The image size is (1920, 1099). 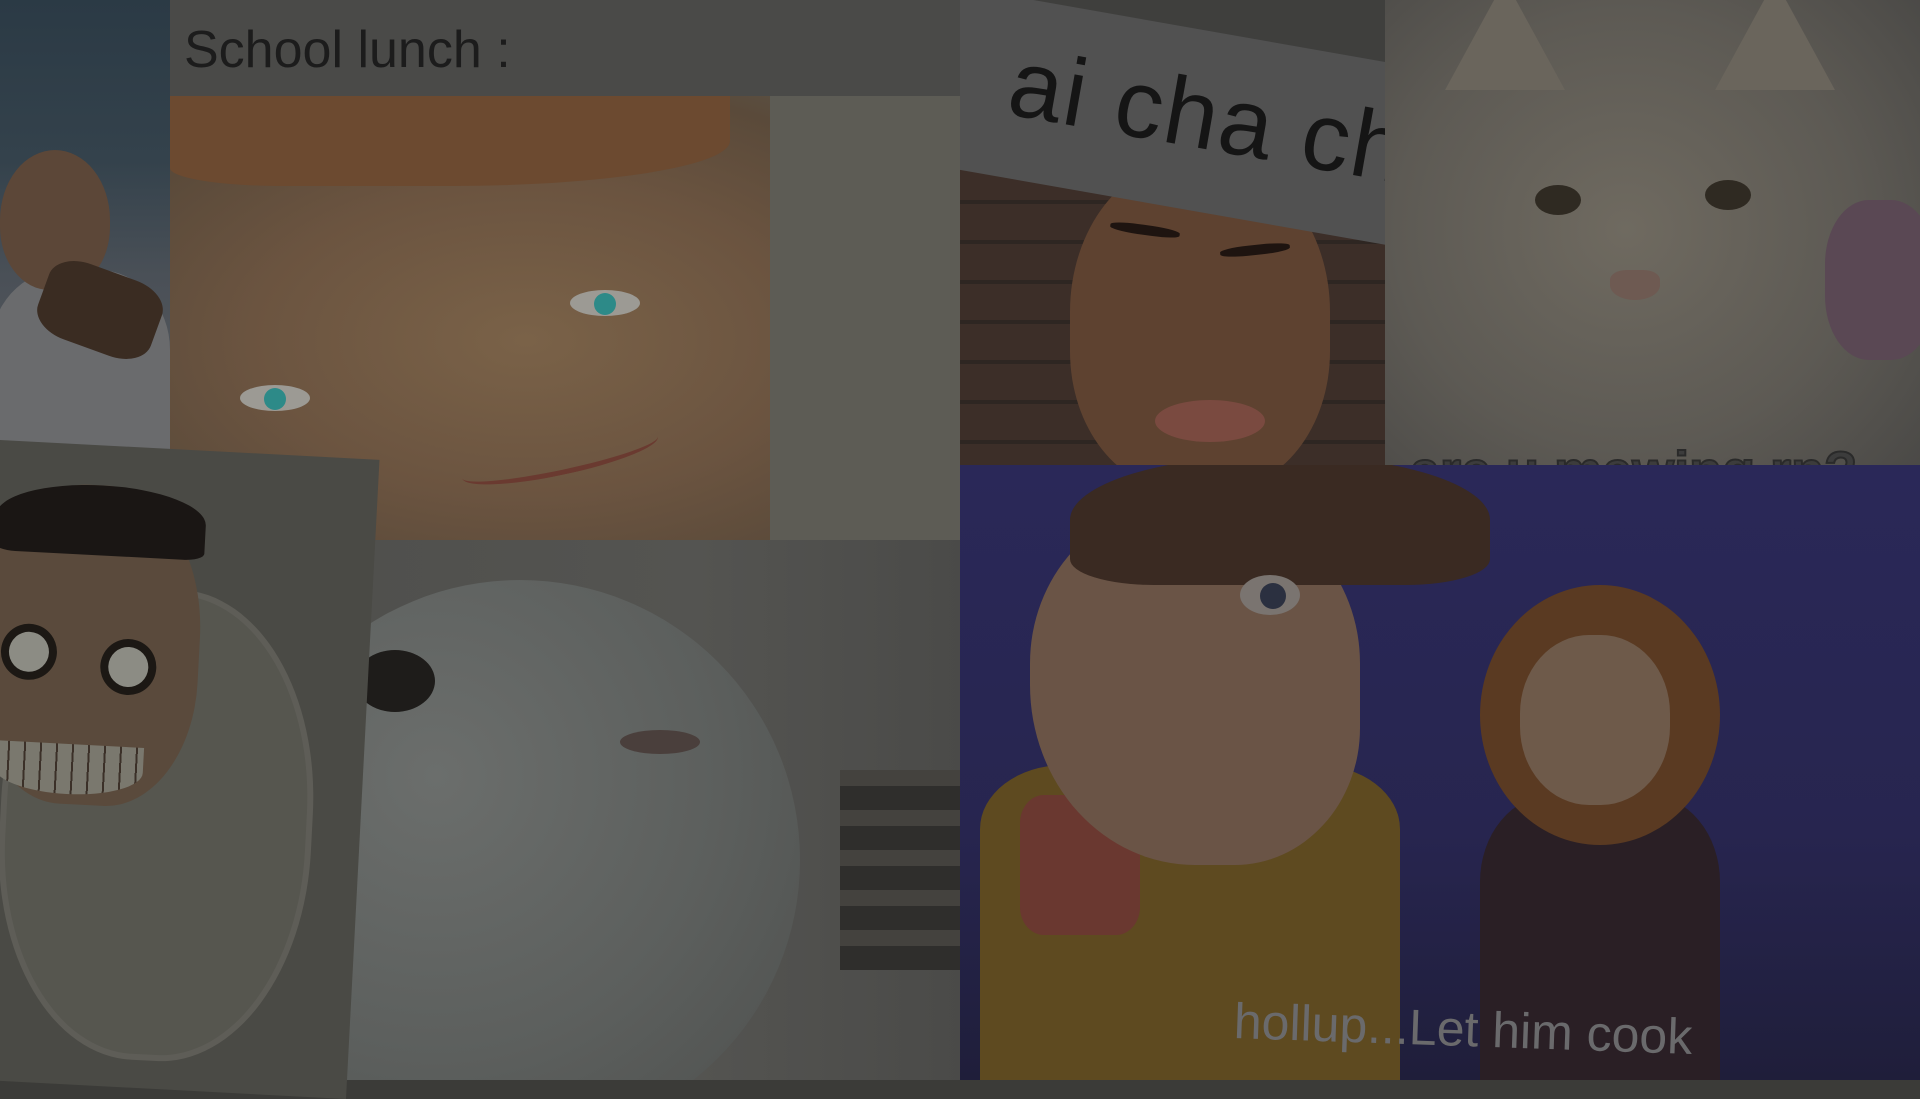 I want to click on cat-nose, so click(x=1635, y=285).